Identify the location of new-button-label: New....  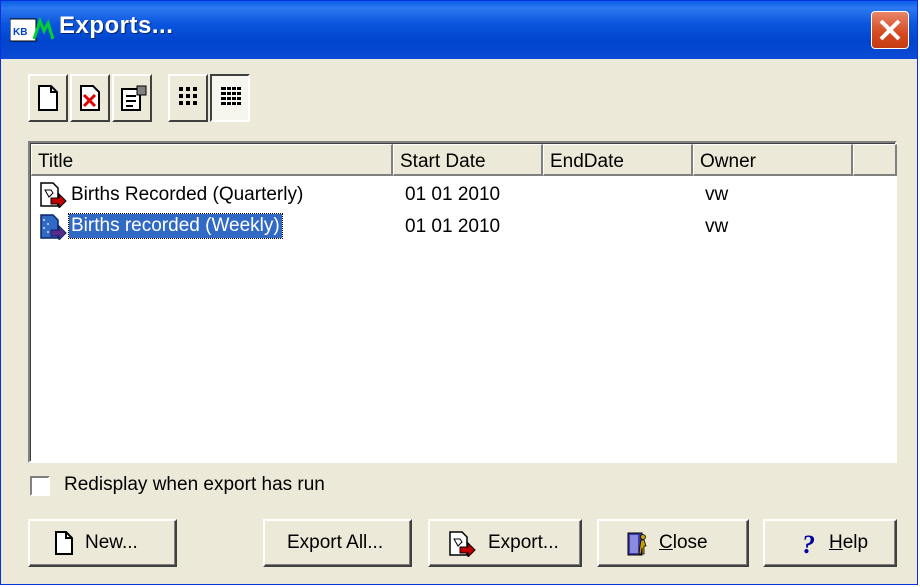
(111, 542).